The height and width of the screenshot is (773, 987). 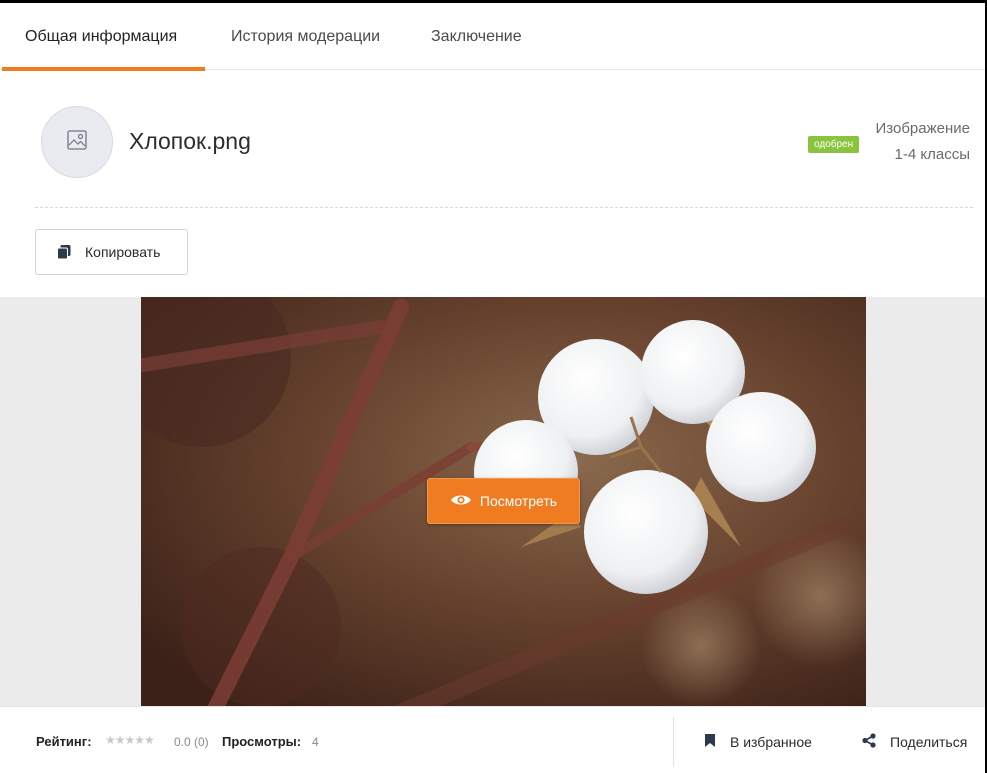 I want to click on image-icon, so click(x=77, y=142).